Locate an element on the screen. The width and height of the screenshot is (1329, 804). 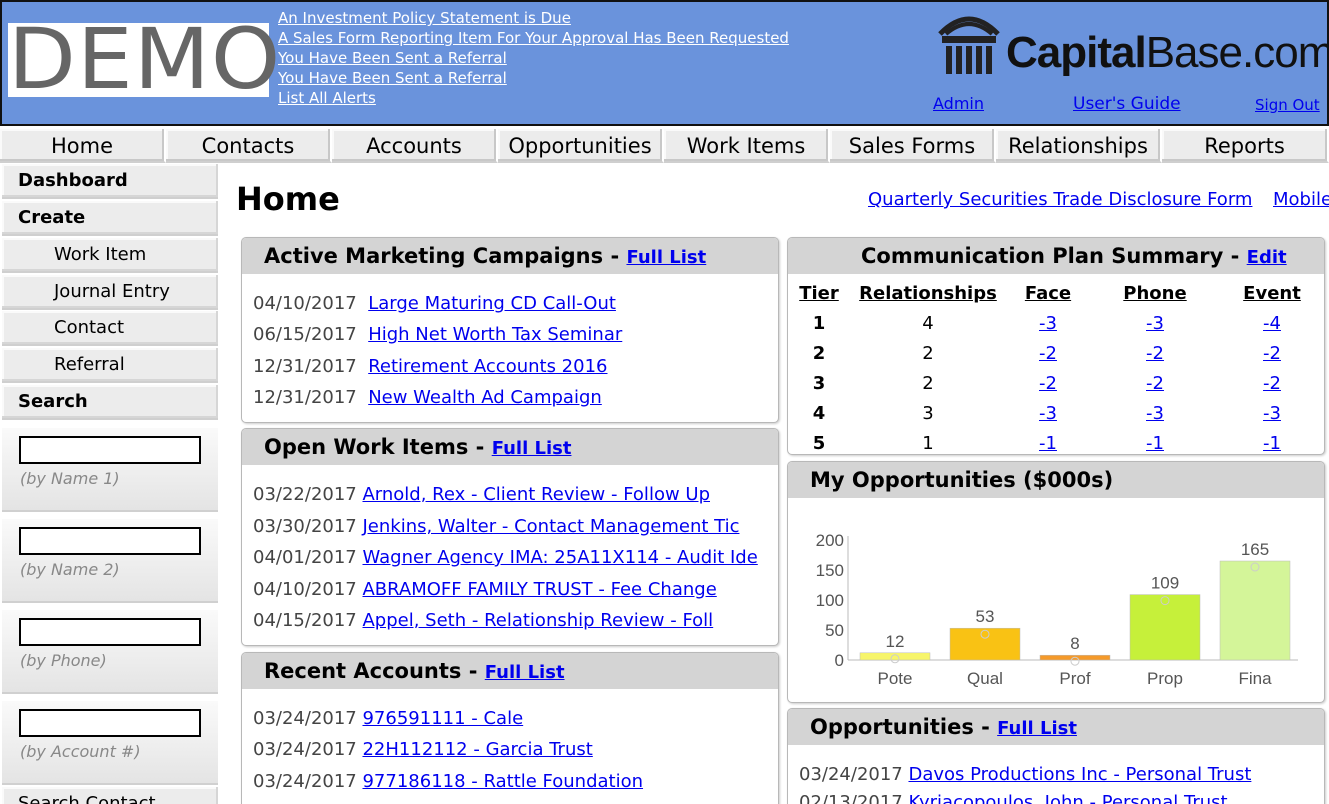
work-item-link: Jenkins, Walter - Contact Management Tic is located at coordinates (550, 526).